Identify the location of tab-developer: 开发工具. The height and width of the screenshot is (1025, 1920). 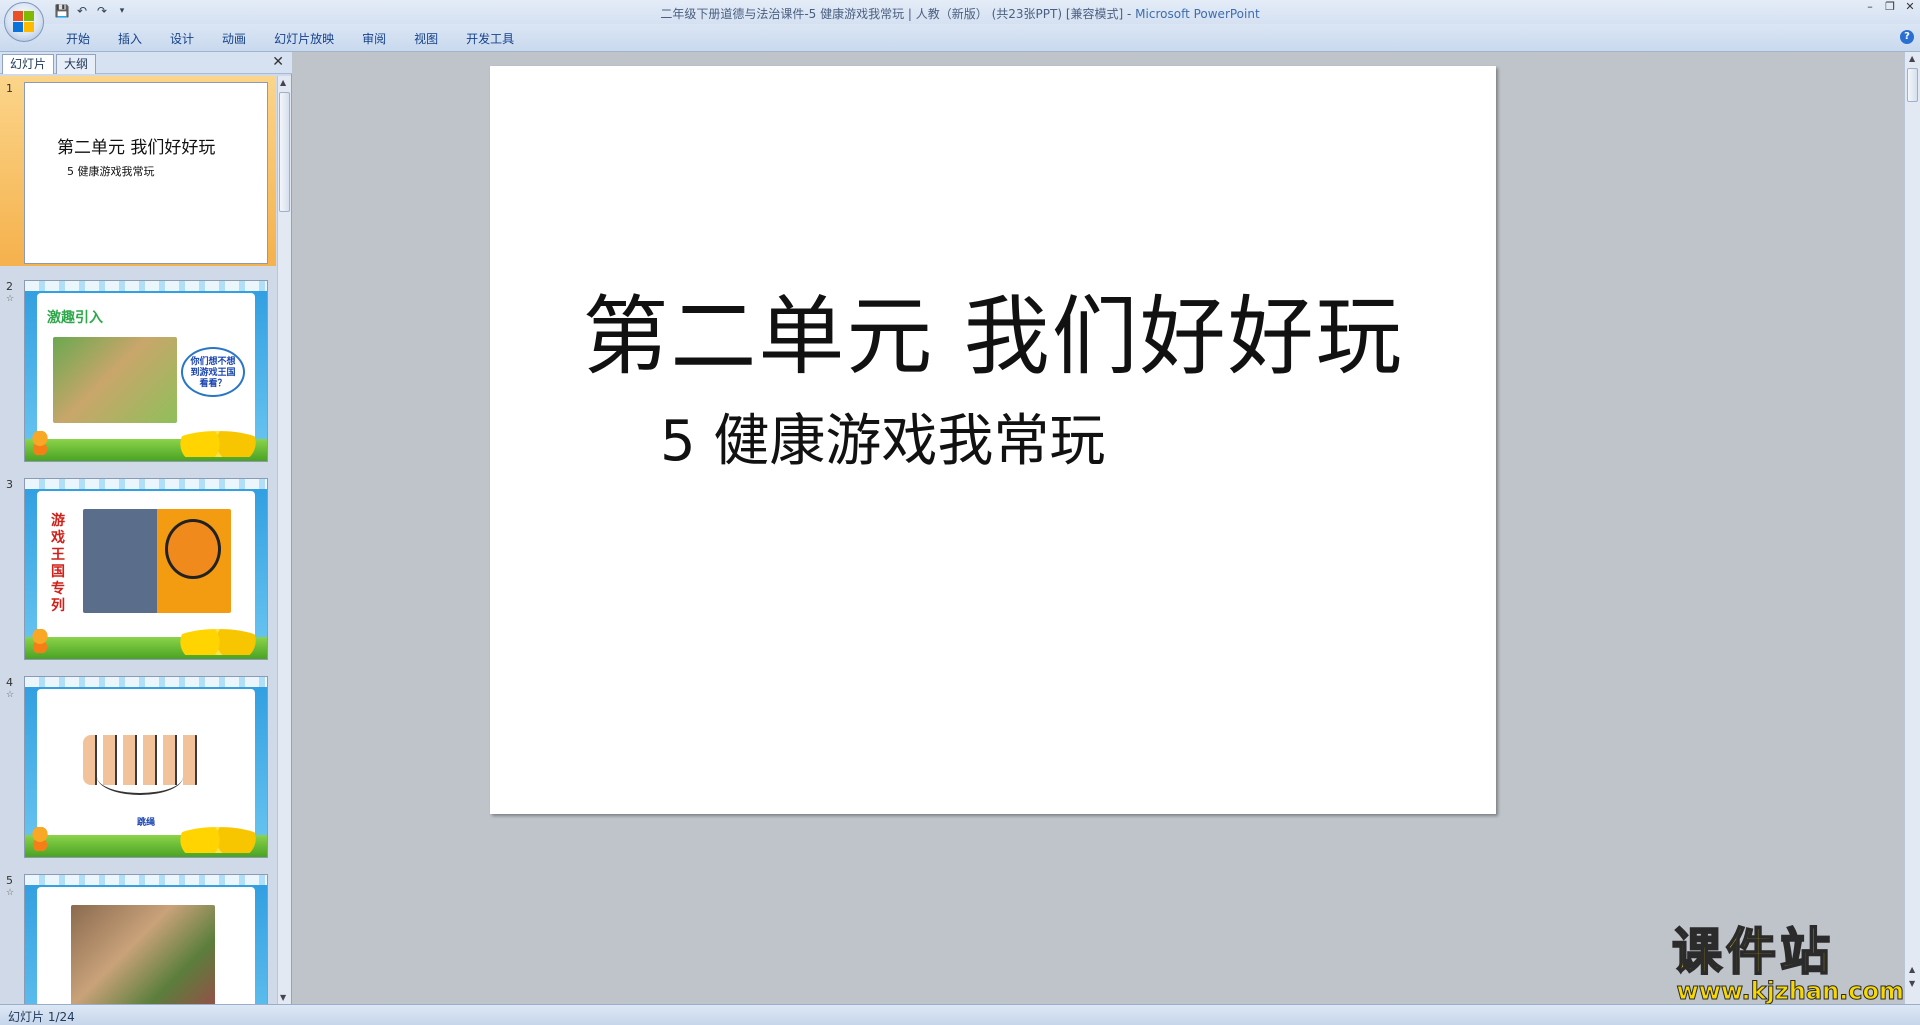
(490, 38).